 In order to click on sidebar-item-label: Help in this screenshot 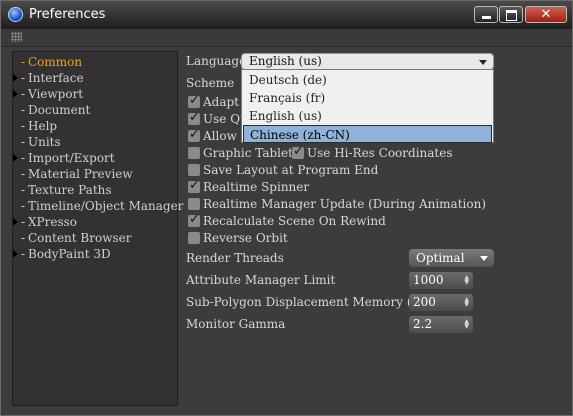, I will do `click(43, 126)`.